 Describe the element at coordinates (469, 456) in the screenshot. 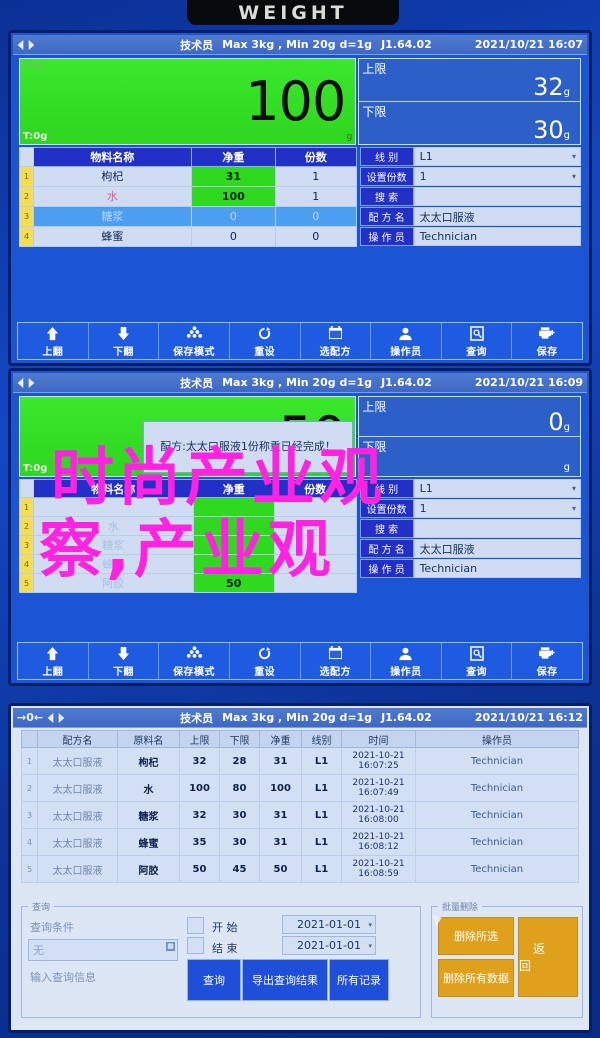

I see `lower-limit-2: 下限 g` at that location.